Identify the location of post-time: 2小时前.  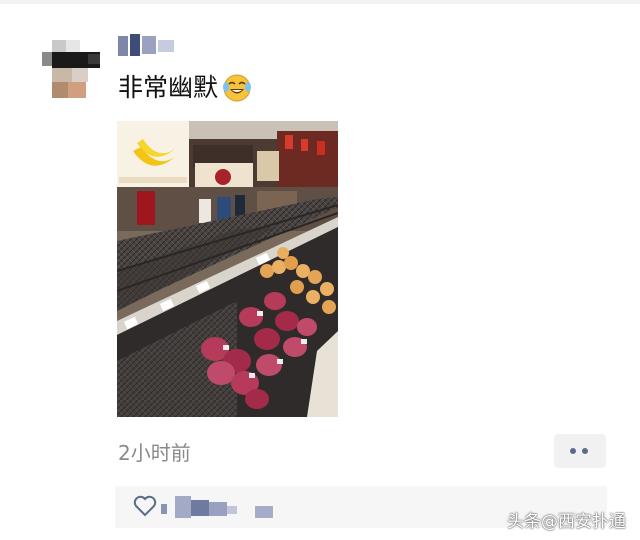
(154, 453).